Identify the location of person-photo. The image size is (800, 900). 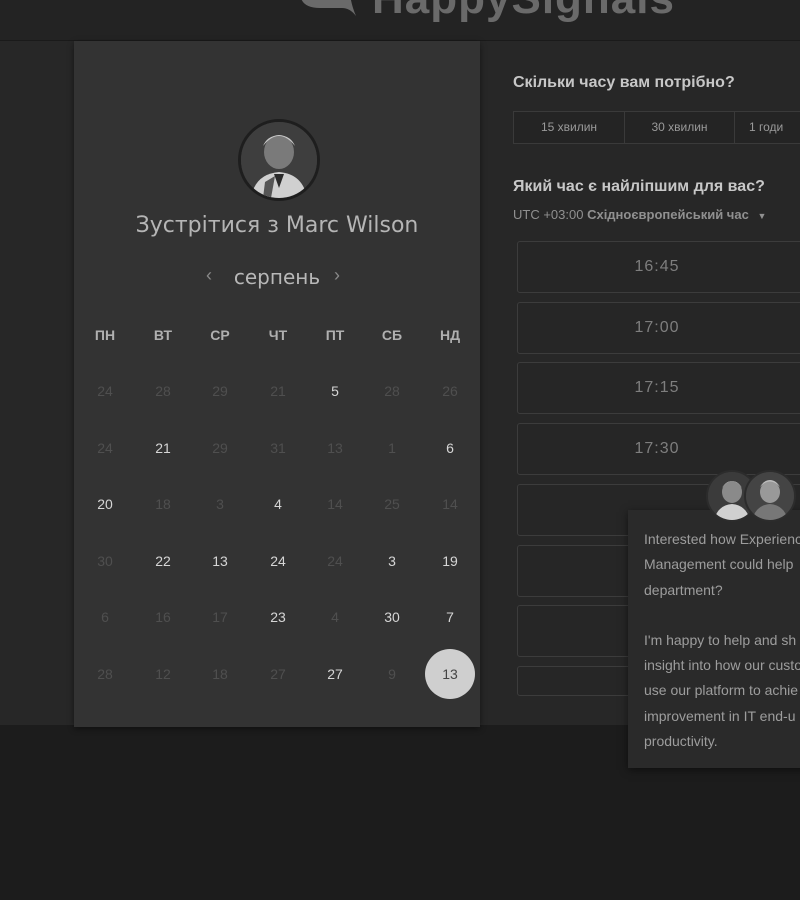
(770, 496).